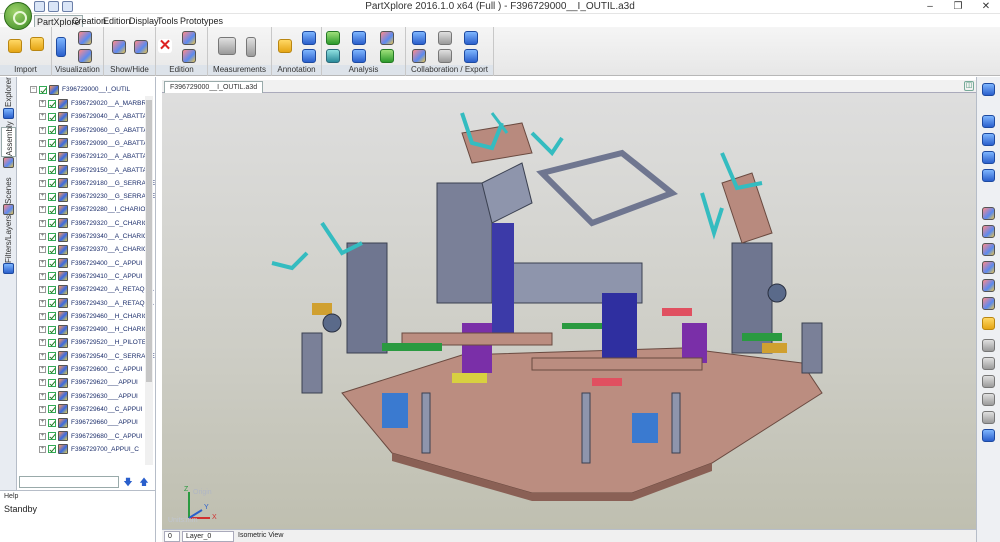 Image resolution: width=1000 pixels, height=542 pixels. I want to click on analysis-section-icon, so click(359, 38).